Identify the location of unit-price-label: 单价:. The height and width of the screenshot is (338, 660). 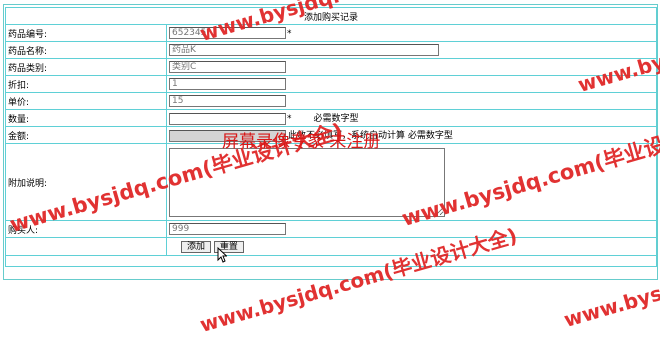
(86, 101).